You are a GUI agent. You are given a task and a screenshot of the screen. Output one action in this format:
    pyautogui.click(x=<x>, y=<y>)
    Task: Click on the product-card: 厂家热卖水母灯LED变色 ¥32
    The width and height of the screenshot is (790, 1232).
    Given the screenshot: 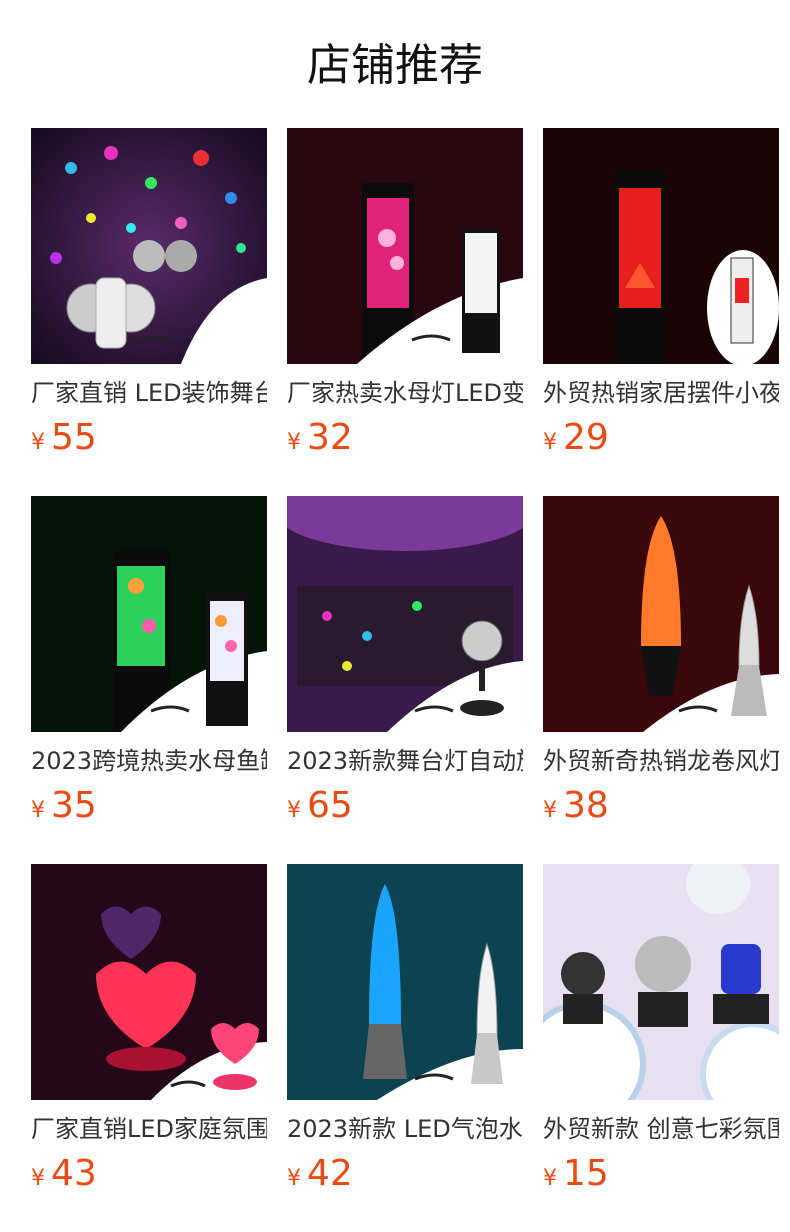 What is the action you would take?
    pyautogui.click(x=405, y=297)
    